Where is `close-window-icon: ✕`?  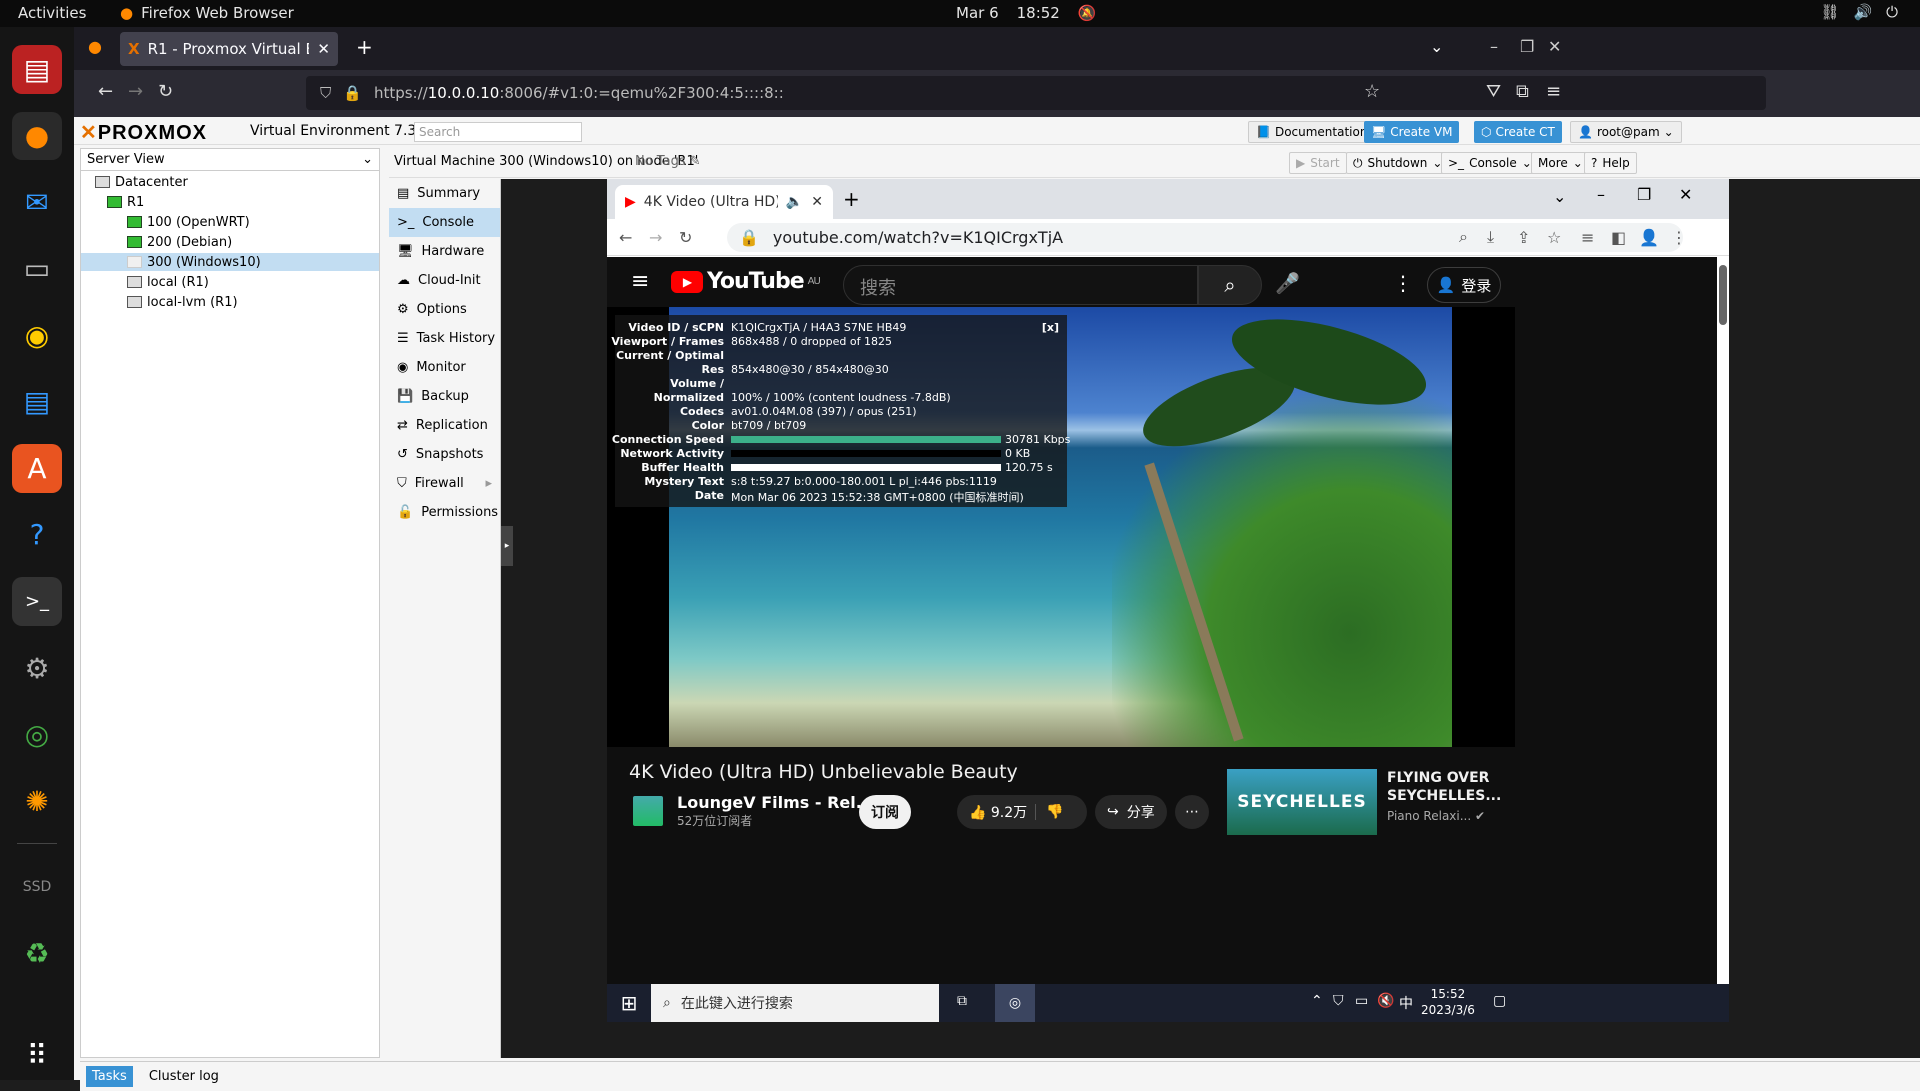
close-window-icon: ✕ is located at coordinates (1685, 194).